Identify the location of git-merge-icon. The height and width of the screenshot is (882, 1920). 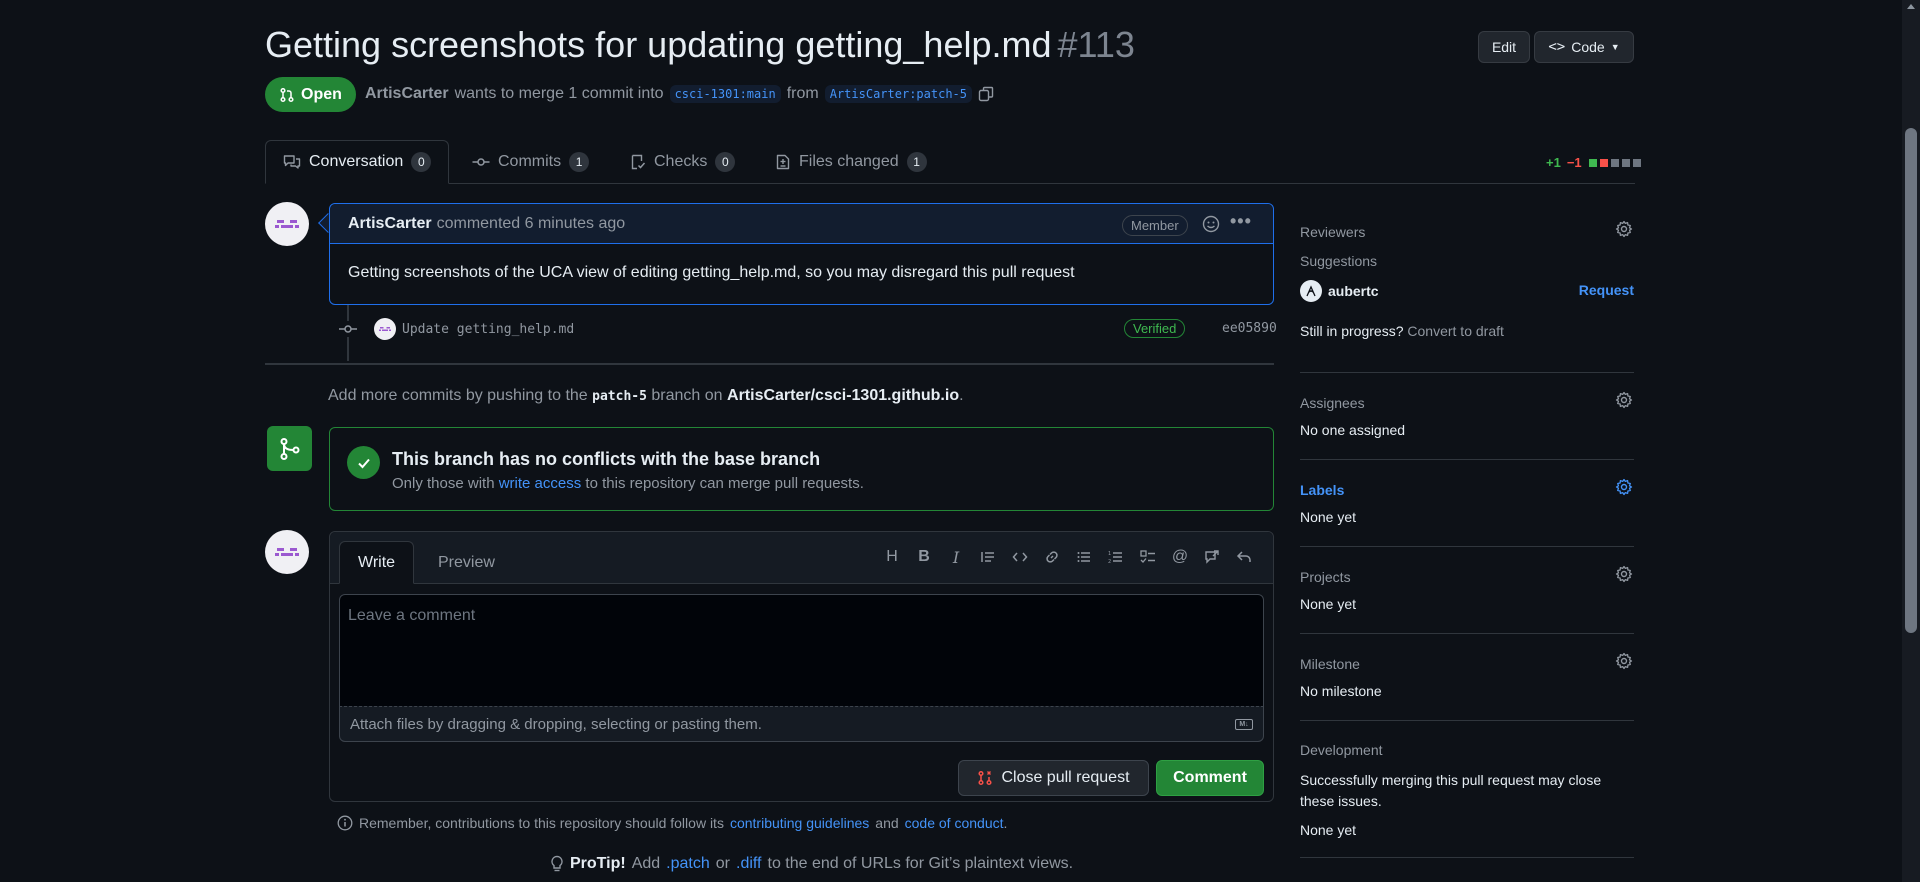
(289, 448).